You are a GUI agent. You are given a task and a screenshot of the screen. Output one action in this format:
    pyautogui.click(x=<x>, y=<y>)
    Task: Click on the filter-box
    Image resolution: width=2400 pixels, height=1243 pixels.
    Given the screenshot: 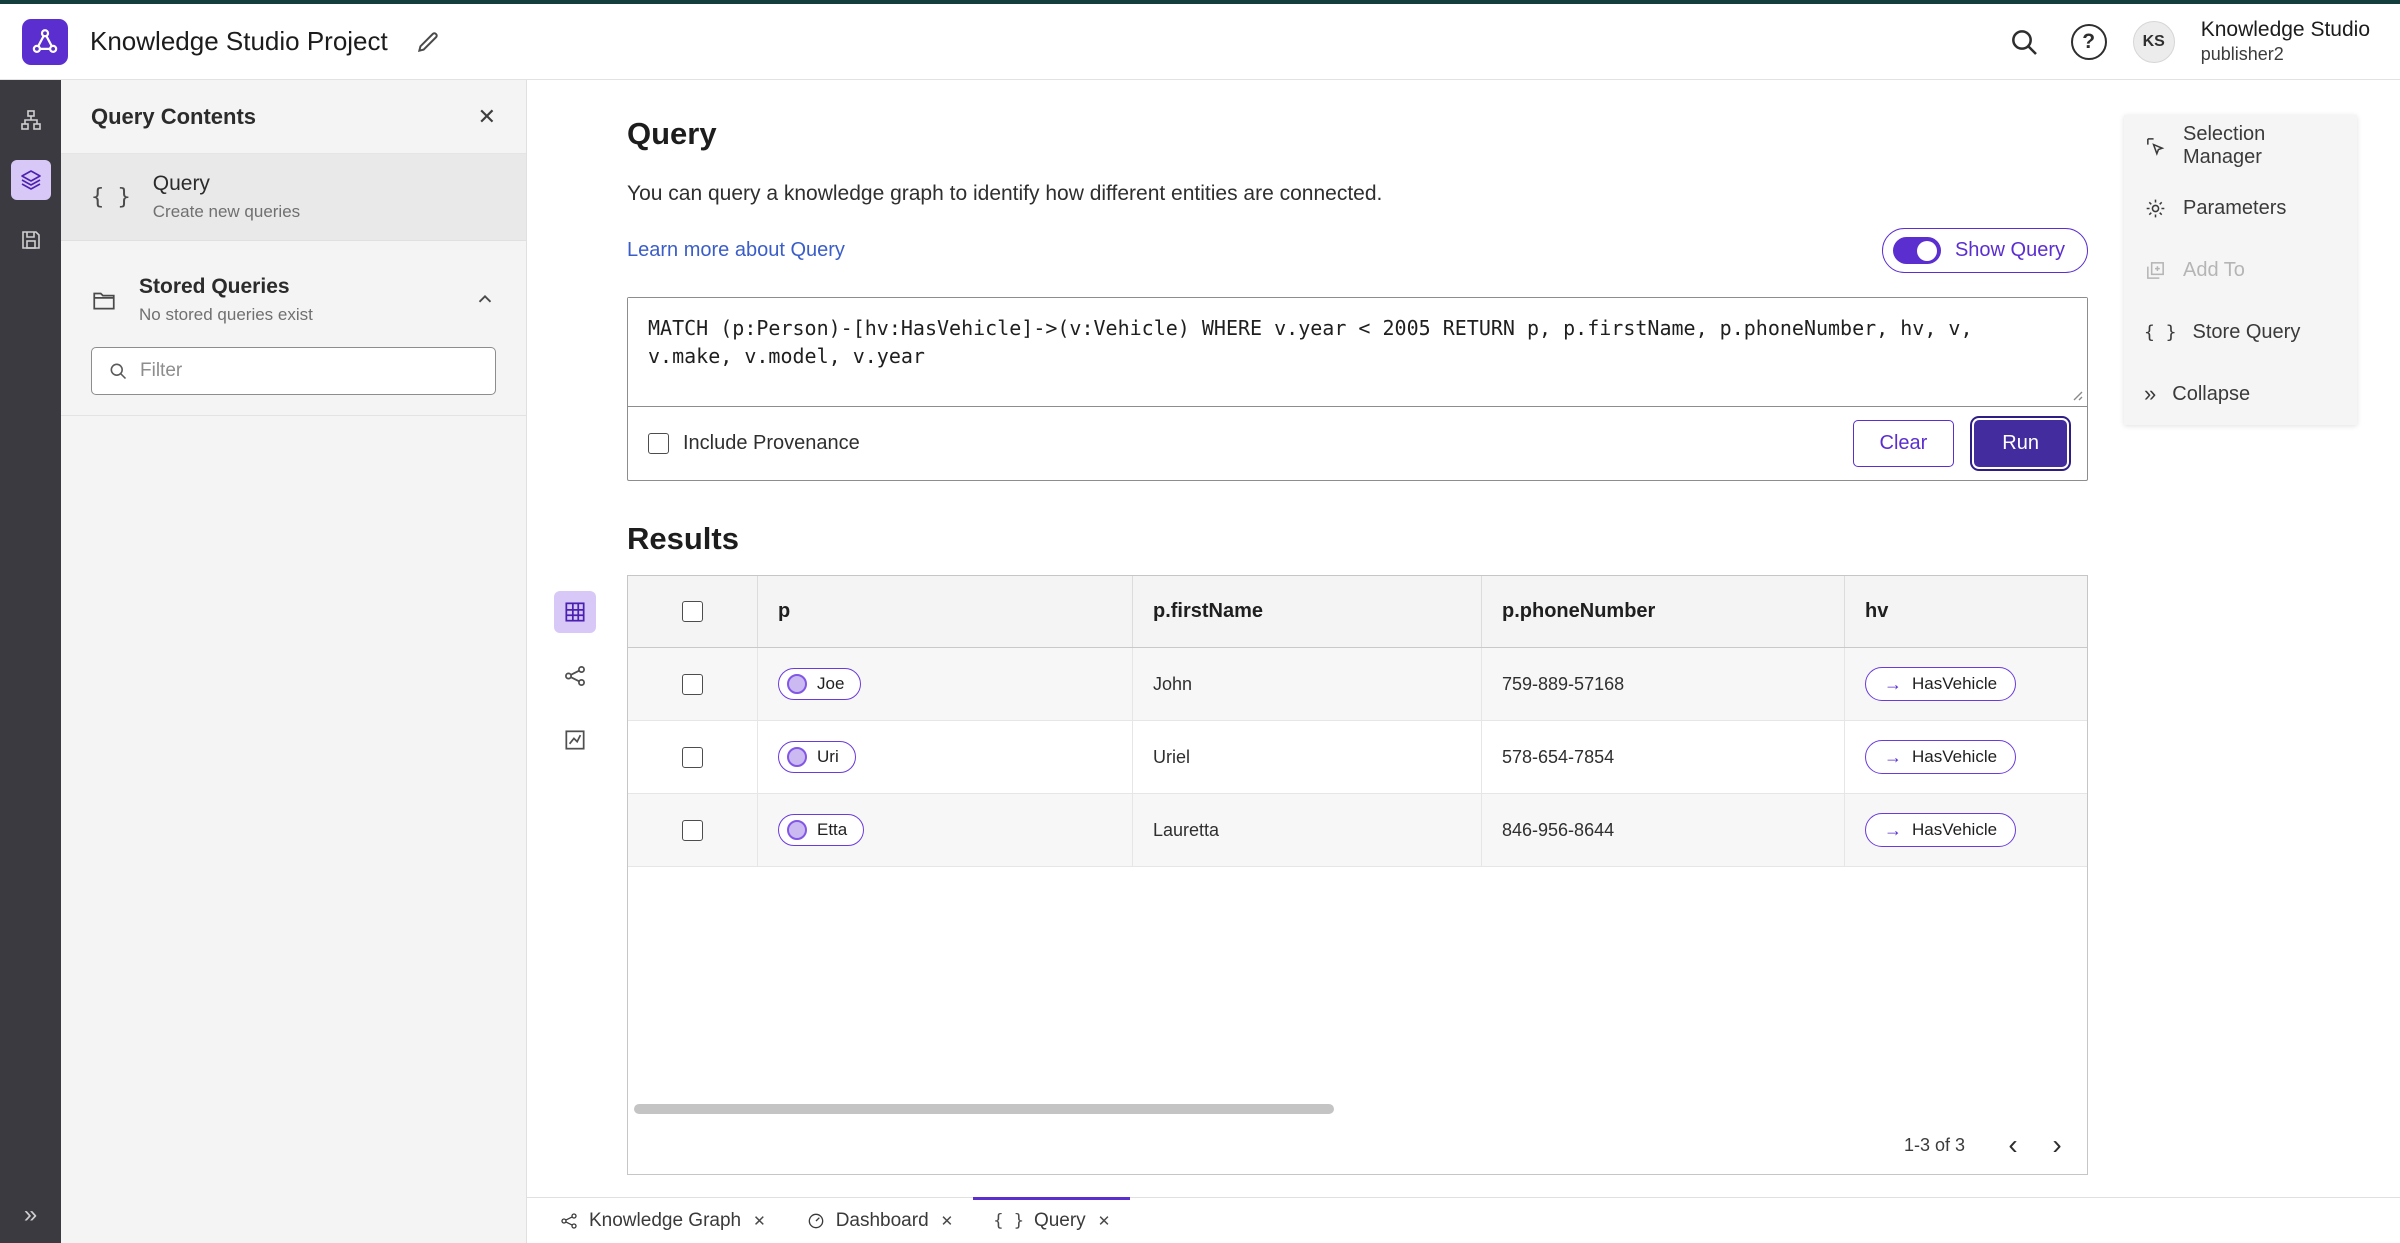 What is the action you would take?
    pyautogui.click(x=293, y=371)
    